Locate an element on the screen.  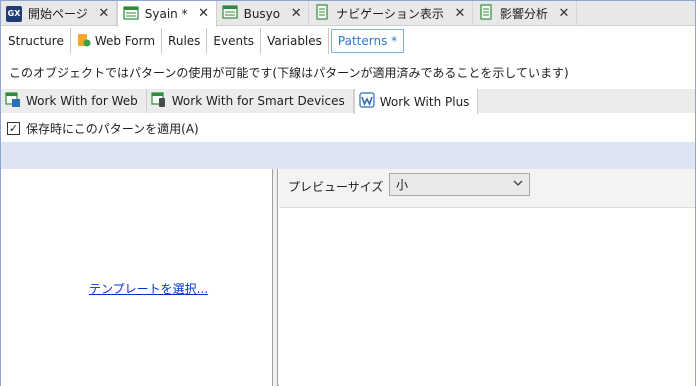
tab-label: Busyo is located at coordinates (262, 13).